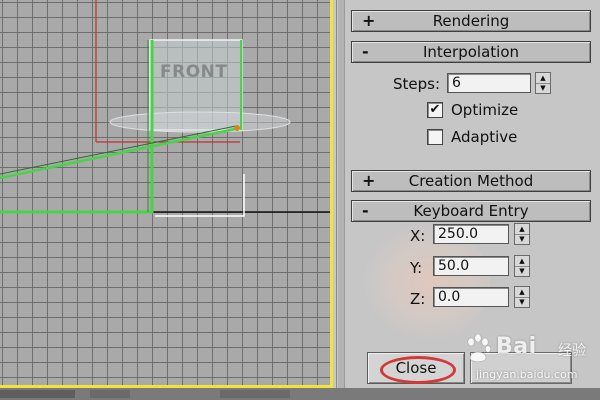  What do you see at coordinates (200, 122) in the screenshot?
I see `ground-plane` at bounding box center [200, 122].